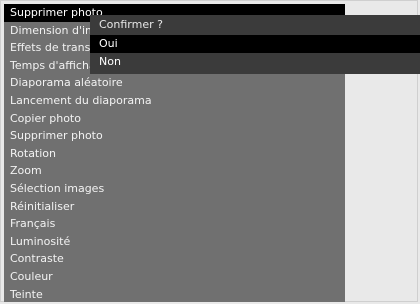 This screenshot has width=420, height=304. I want to click on menu-item-couleur: Couleur, so click(174, 277).